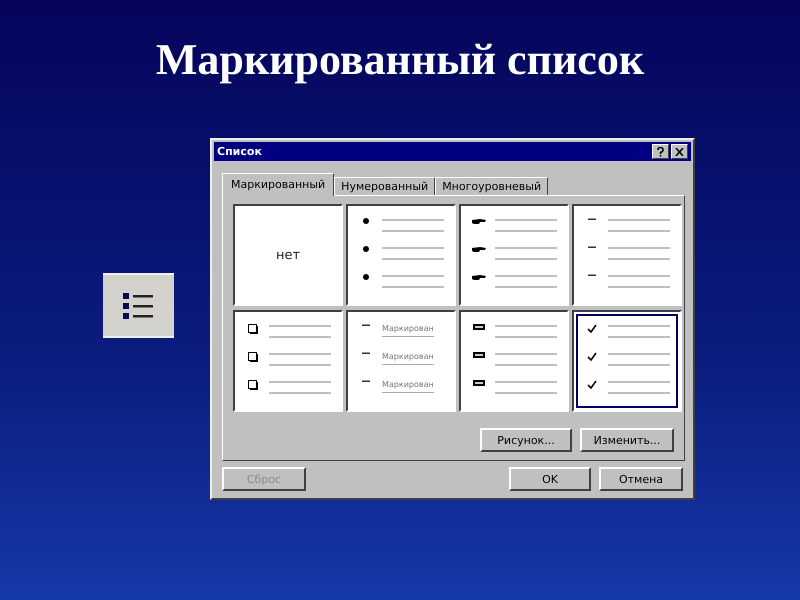  What do you see at coordinates (550, 479) in the screenshot?
I see `dialog-button: OK` at bounding box center [550, 479].